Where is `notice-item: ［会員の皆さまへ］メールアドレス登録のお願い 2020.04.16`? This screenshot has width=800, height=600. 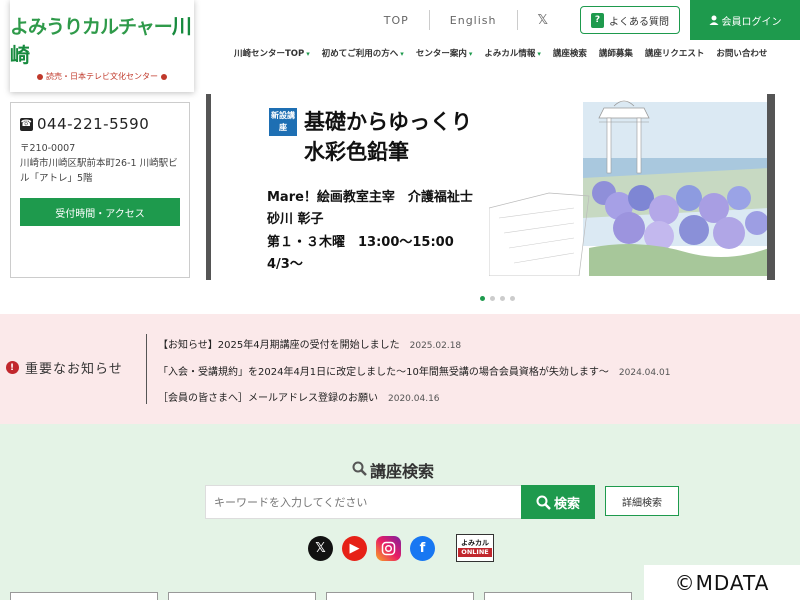 notice-item: ［会員の皆さまへ］メールアドレス登録のお願い 2020.04.16 is located at coordinates (299, 396).